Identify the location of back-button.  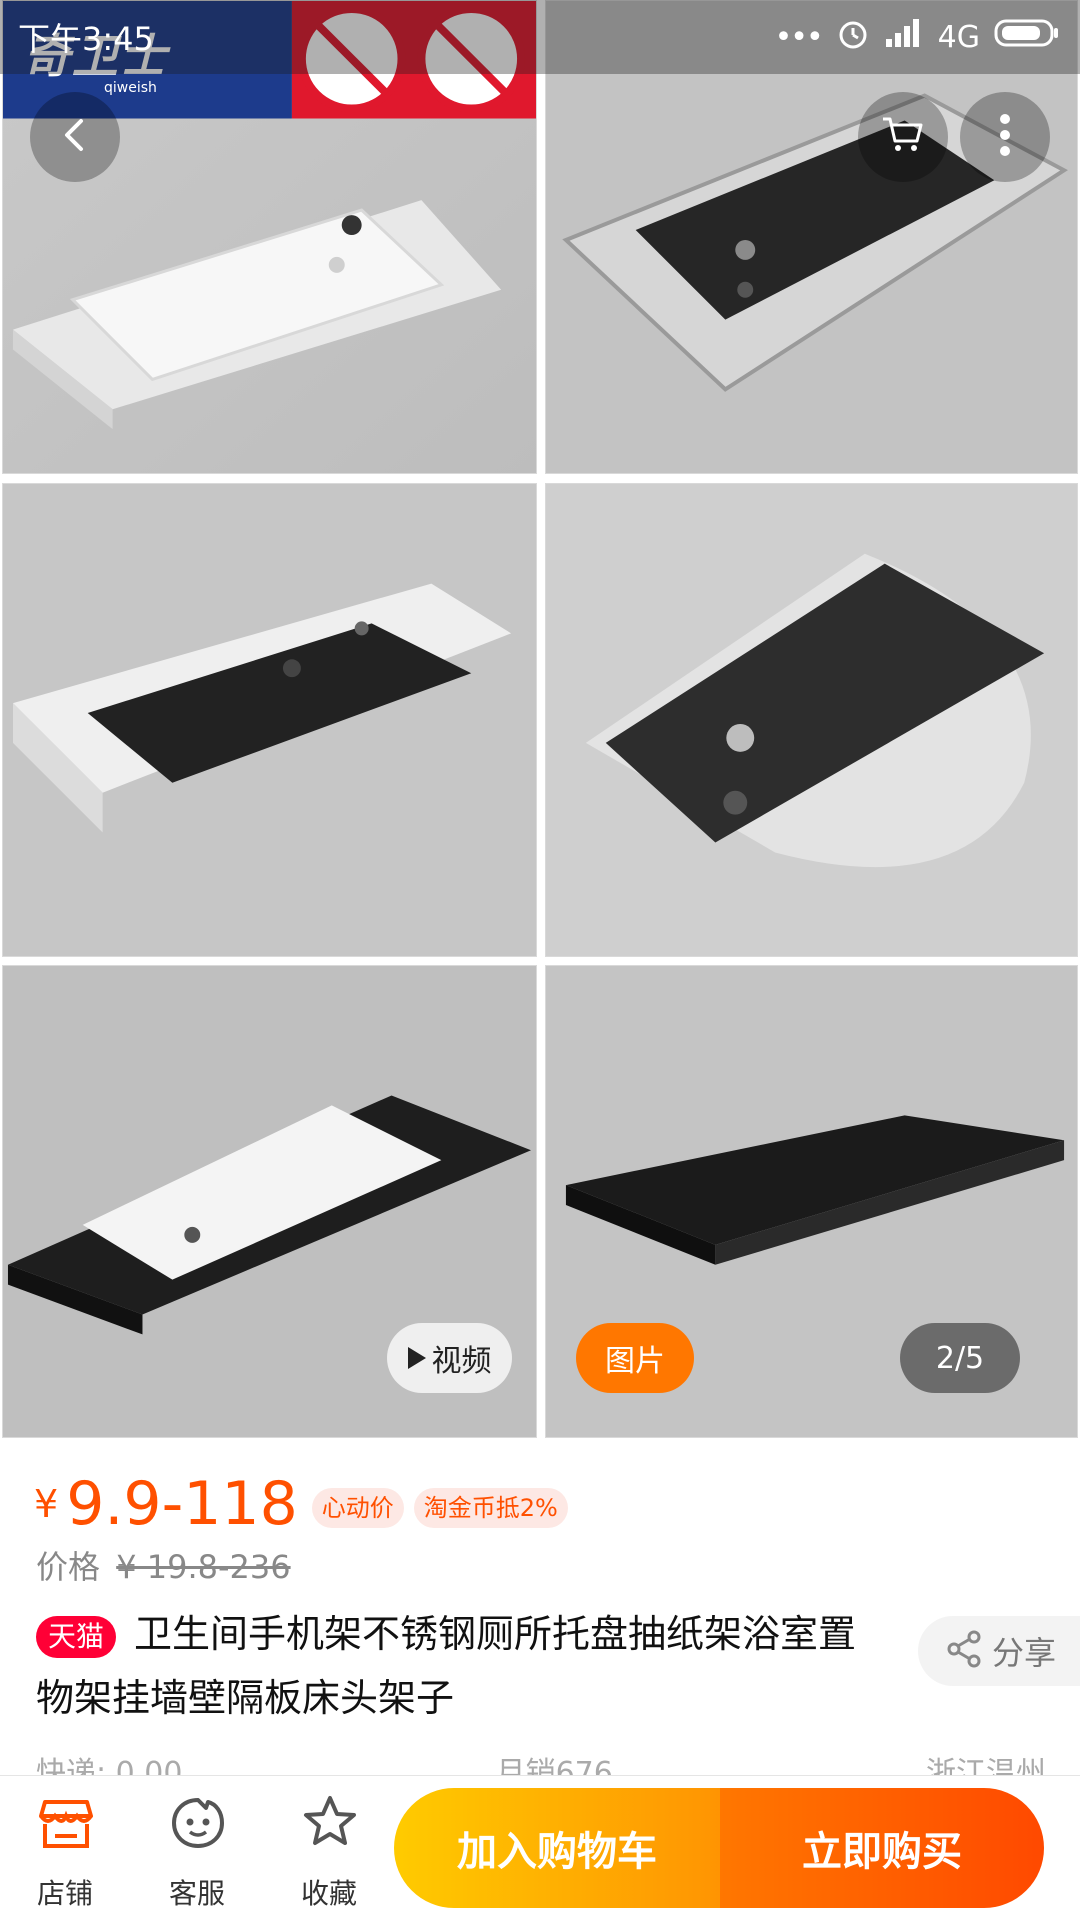
(75, 137).